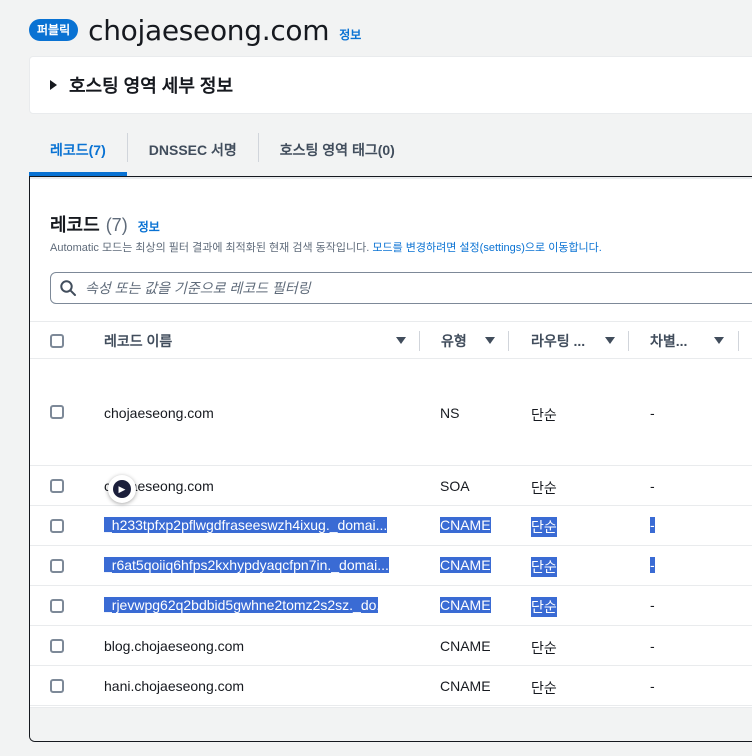  Describe the element at coordinates (149, 226) in the screenshot. I see `records-info-link: 정보` at that location.